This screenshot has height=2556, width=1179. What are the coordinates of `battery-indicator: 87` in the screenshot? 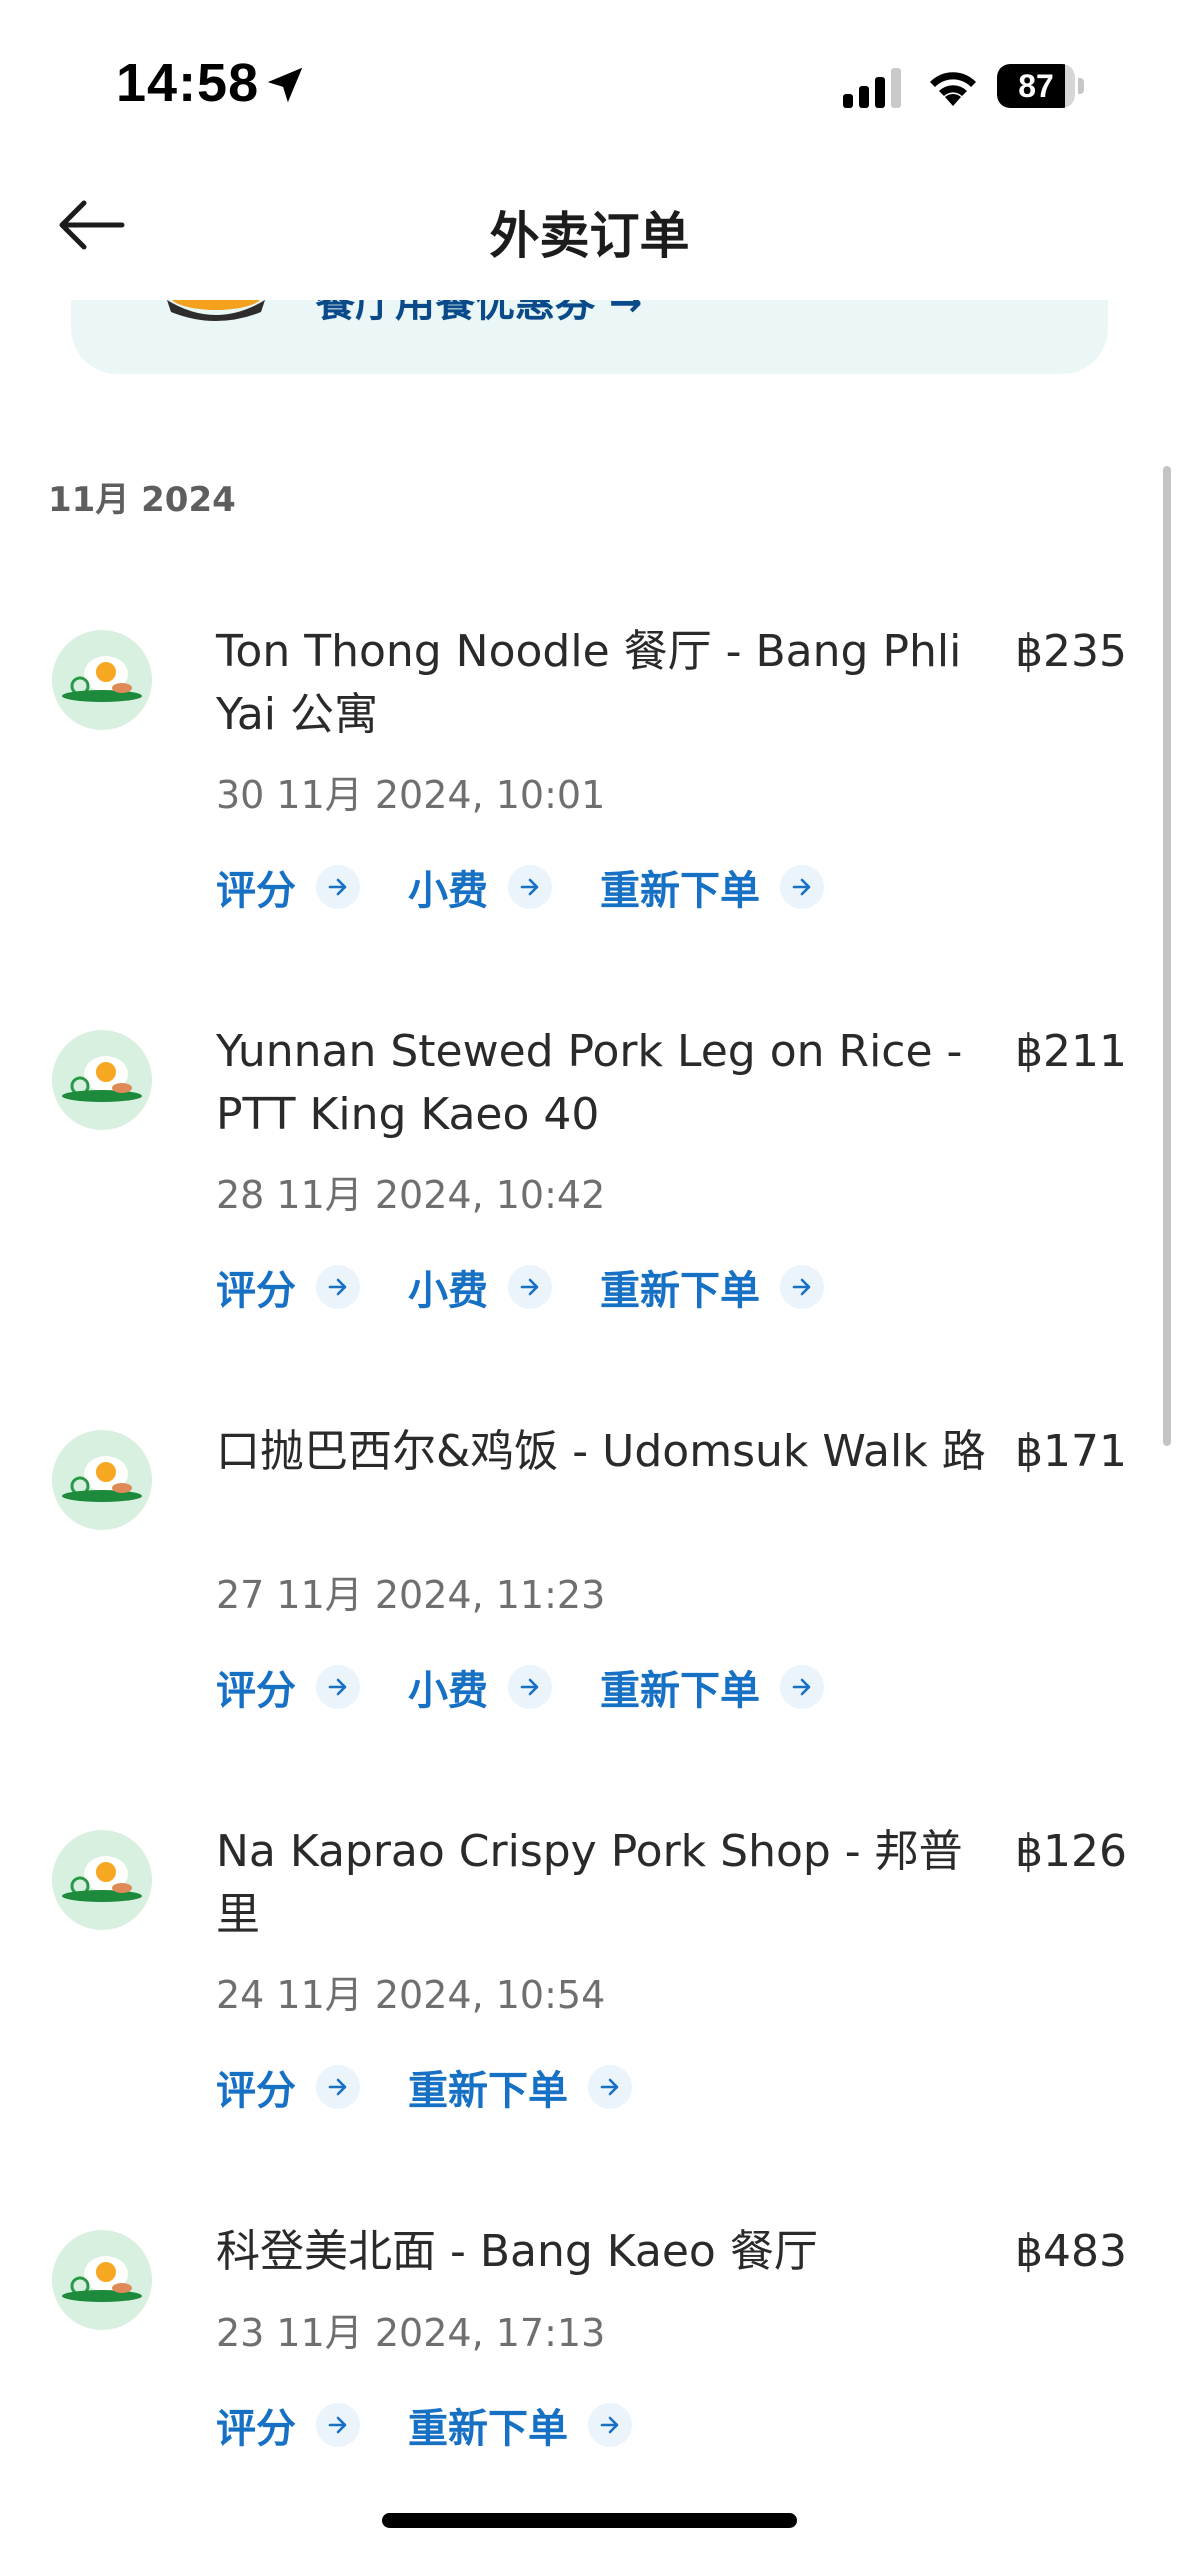 It's located at (1041, 86).